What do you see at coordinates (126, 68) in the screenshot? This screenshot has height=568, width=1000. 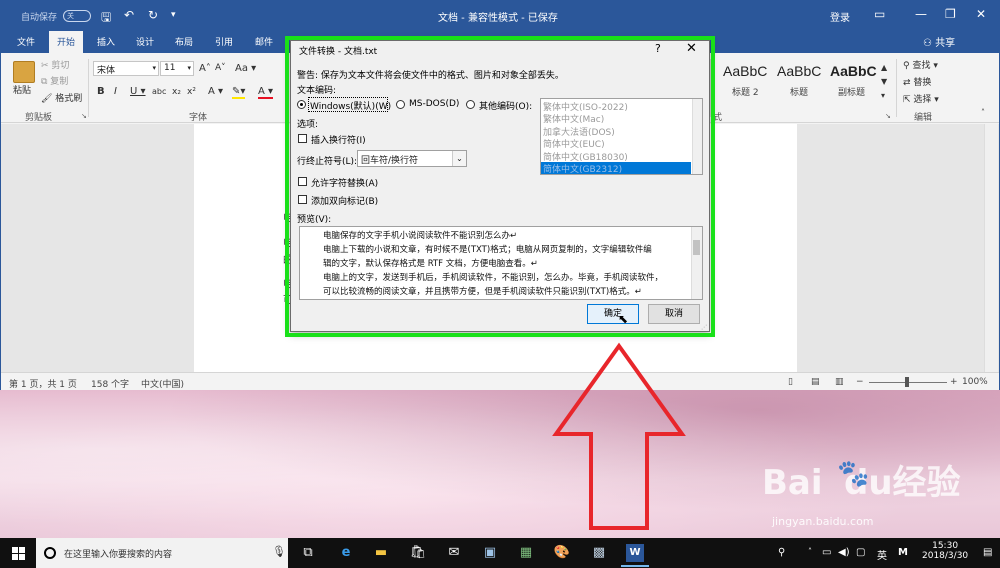 I see `font-name-box: 宋体 ▾` at bounding box center [126, 68].